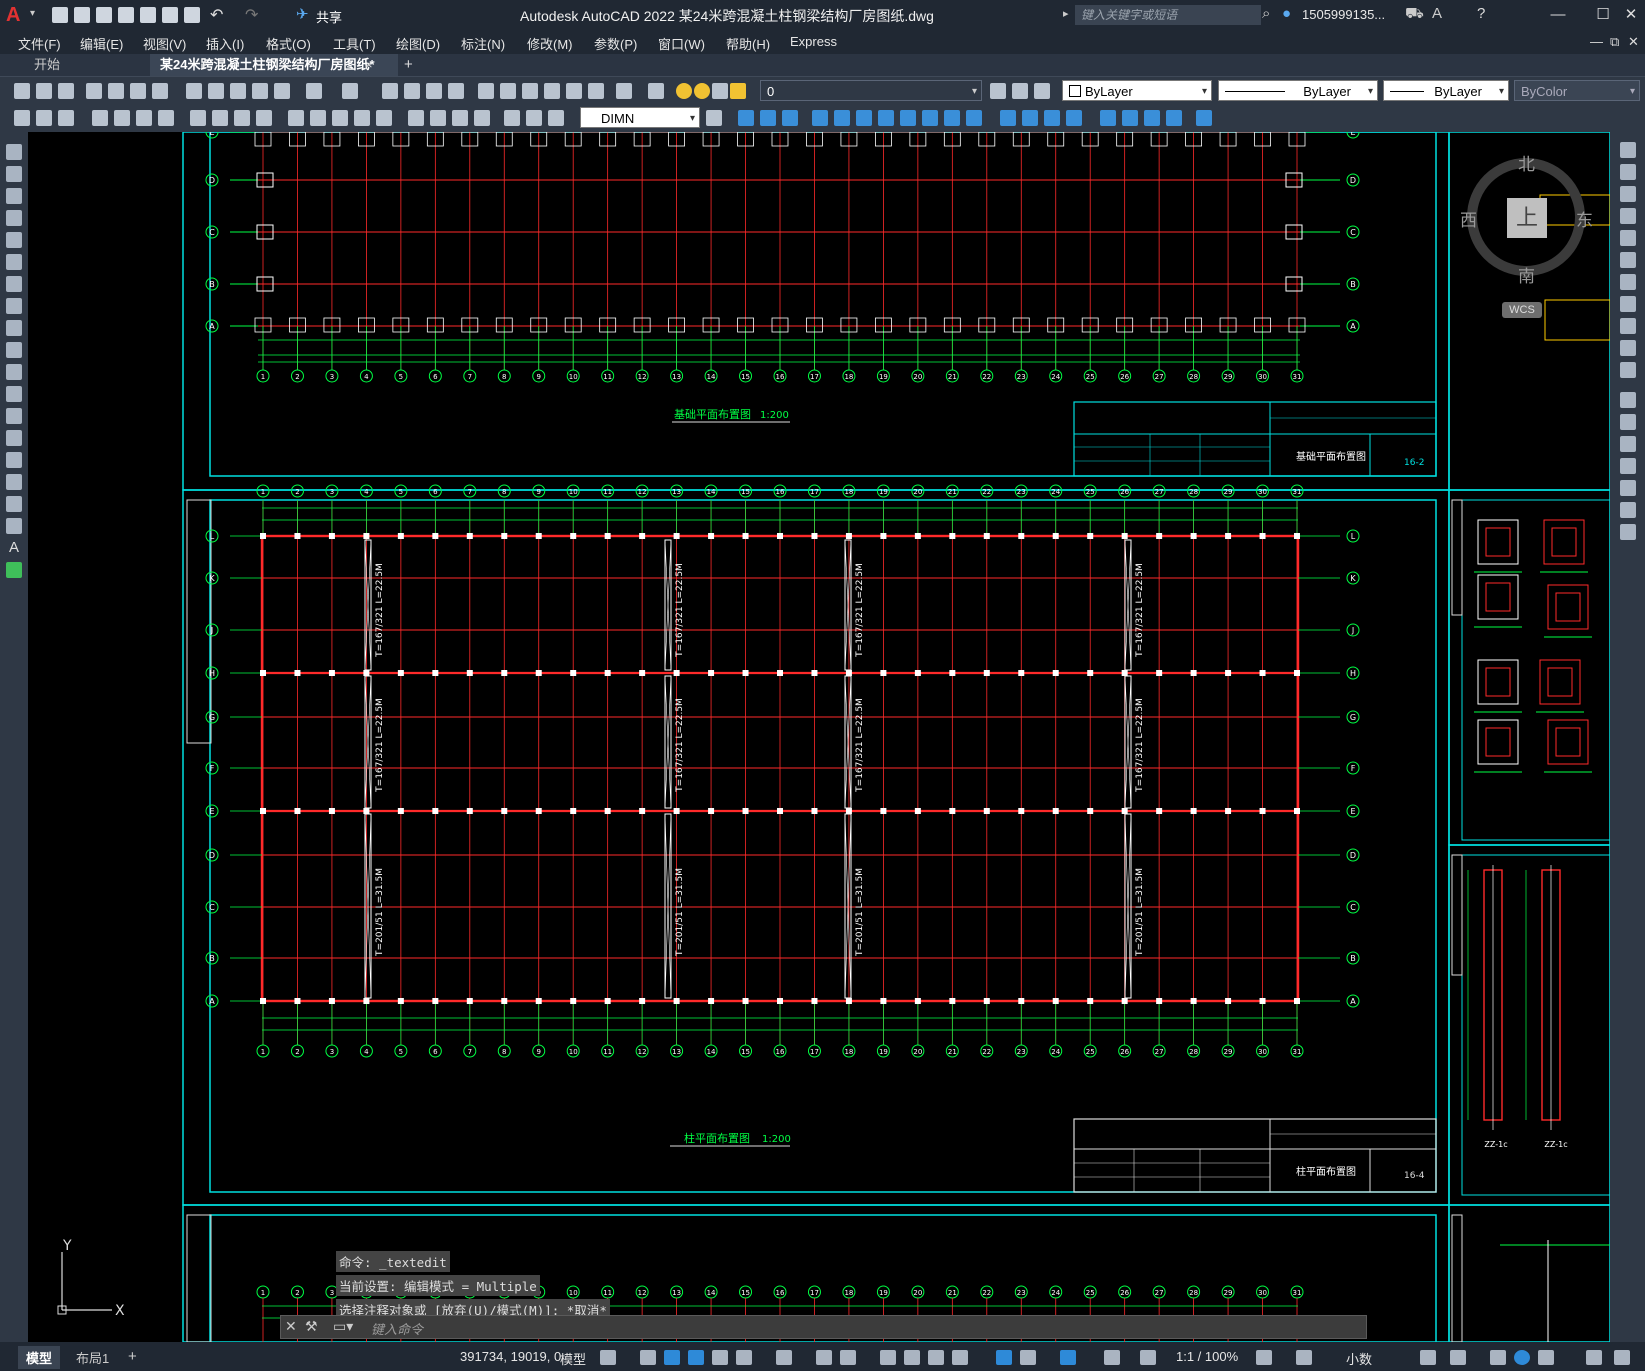 The height and width of the screenshot is (1371, 1645). I want to click on inspection-icon, so click(460, 118).